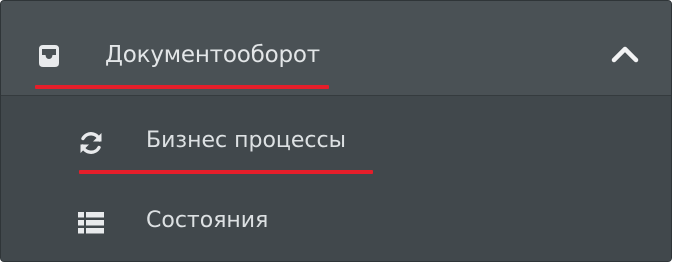 The width and height of the screenshot is (674, 262). What do you see at coordinates (49, 56) in the screenshot?
I see `inbox-icon` at bounding box center [49, 56].